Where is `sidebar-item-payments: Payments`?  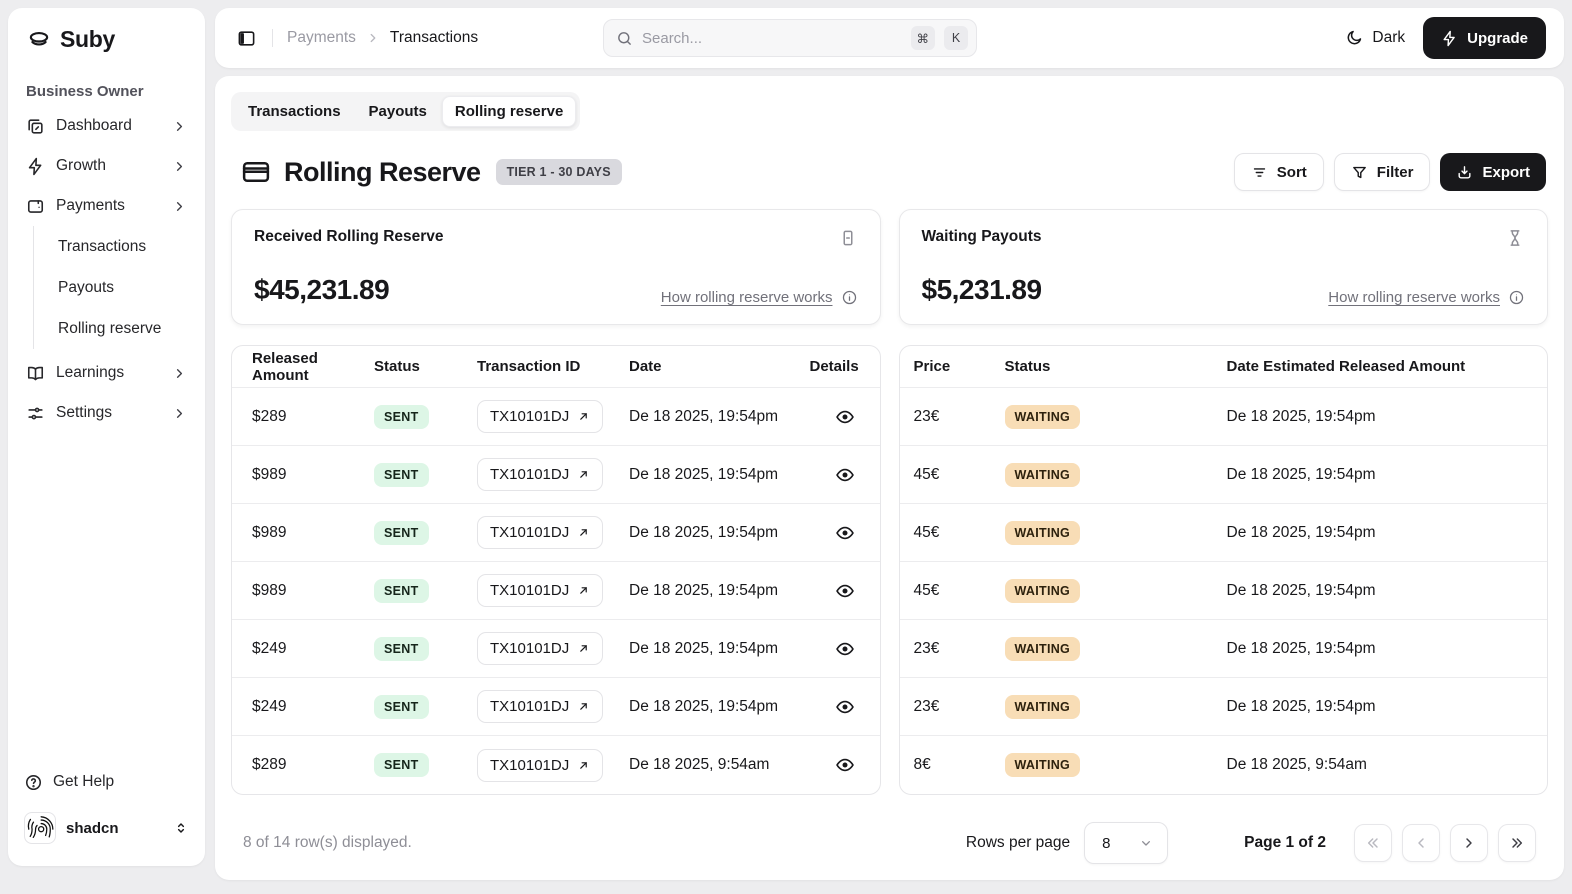 sidebar-item-payments: Payments is located at coordinates (106, 206).